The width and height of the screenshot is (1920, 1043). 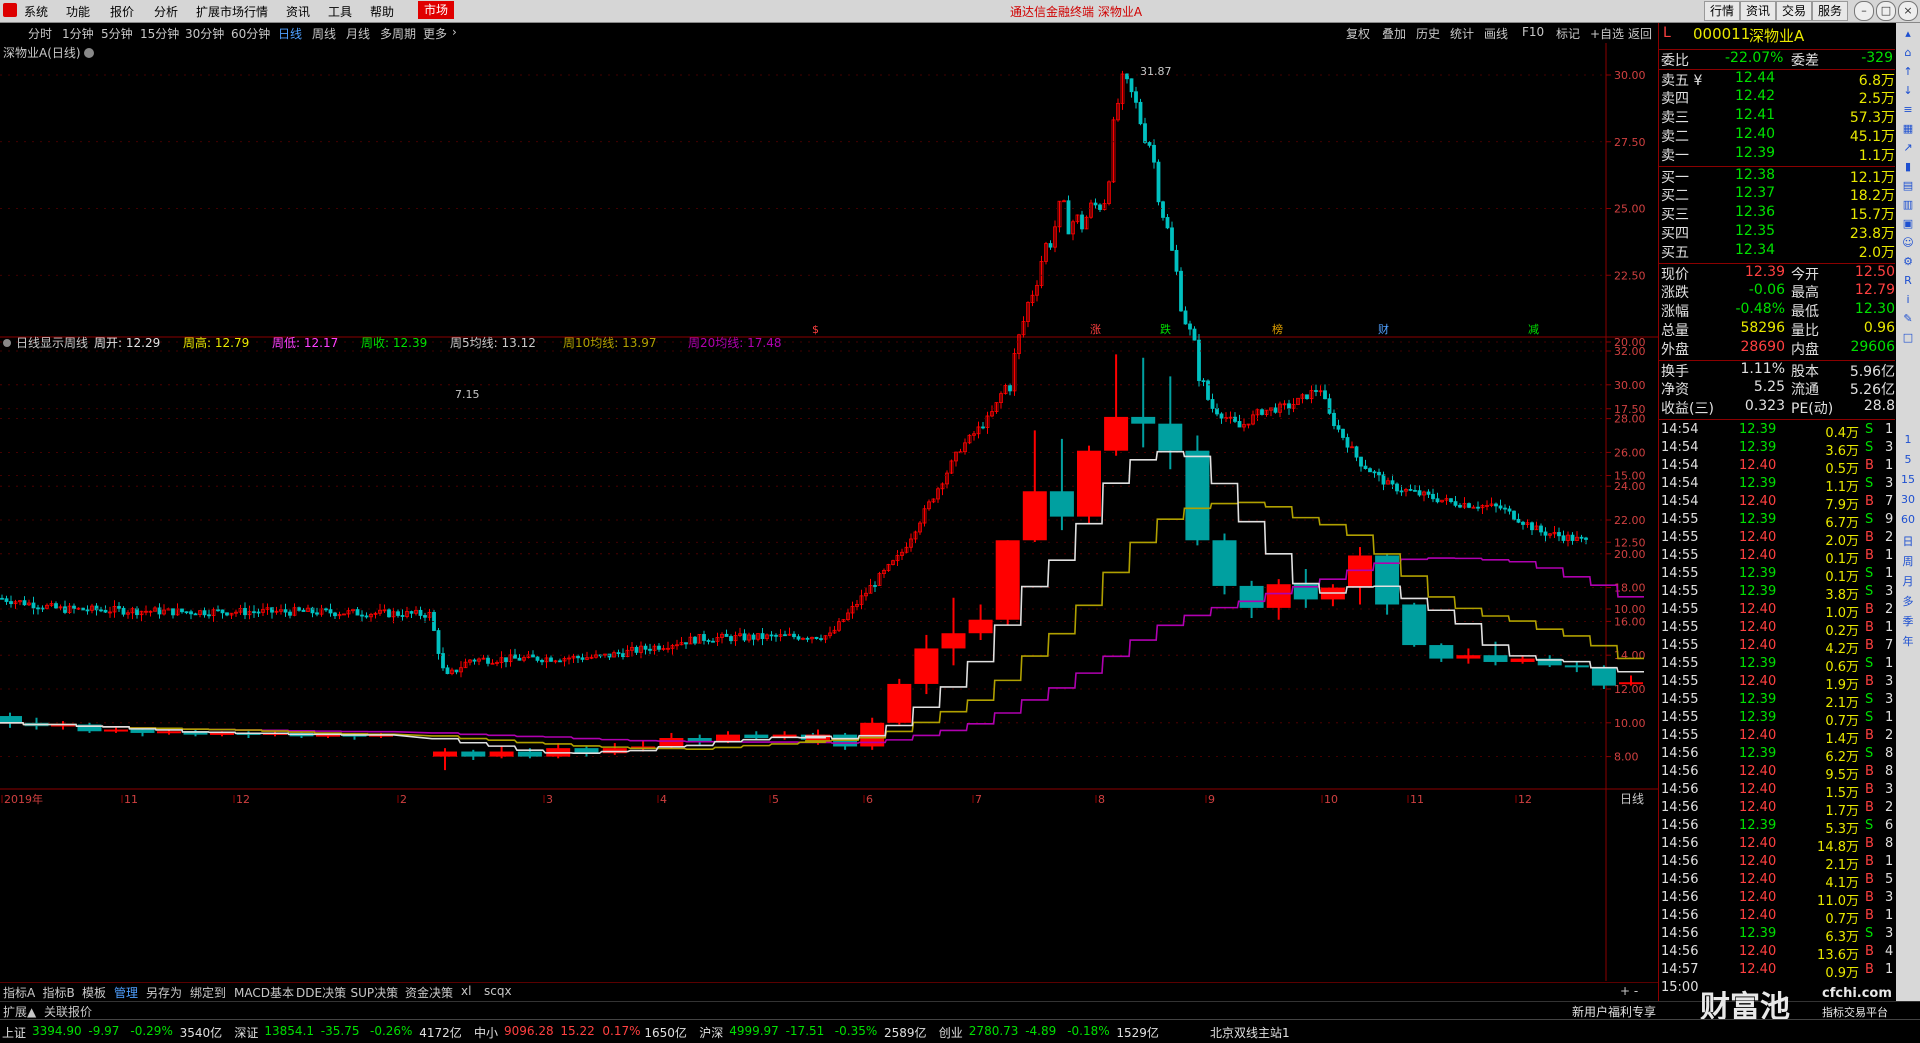 I want to click on home-icon: ⌂, so click(x=1908, y=54).